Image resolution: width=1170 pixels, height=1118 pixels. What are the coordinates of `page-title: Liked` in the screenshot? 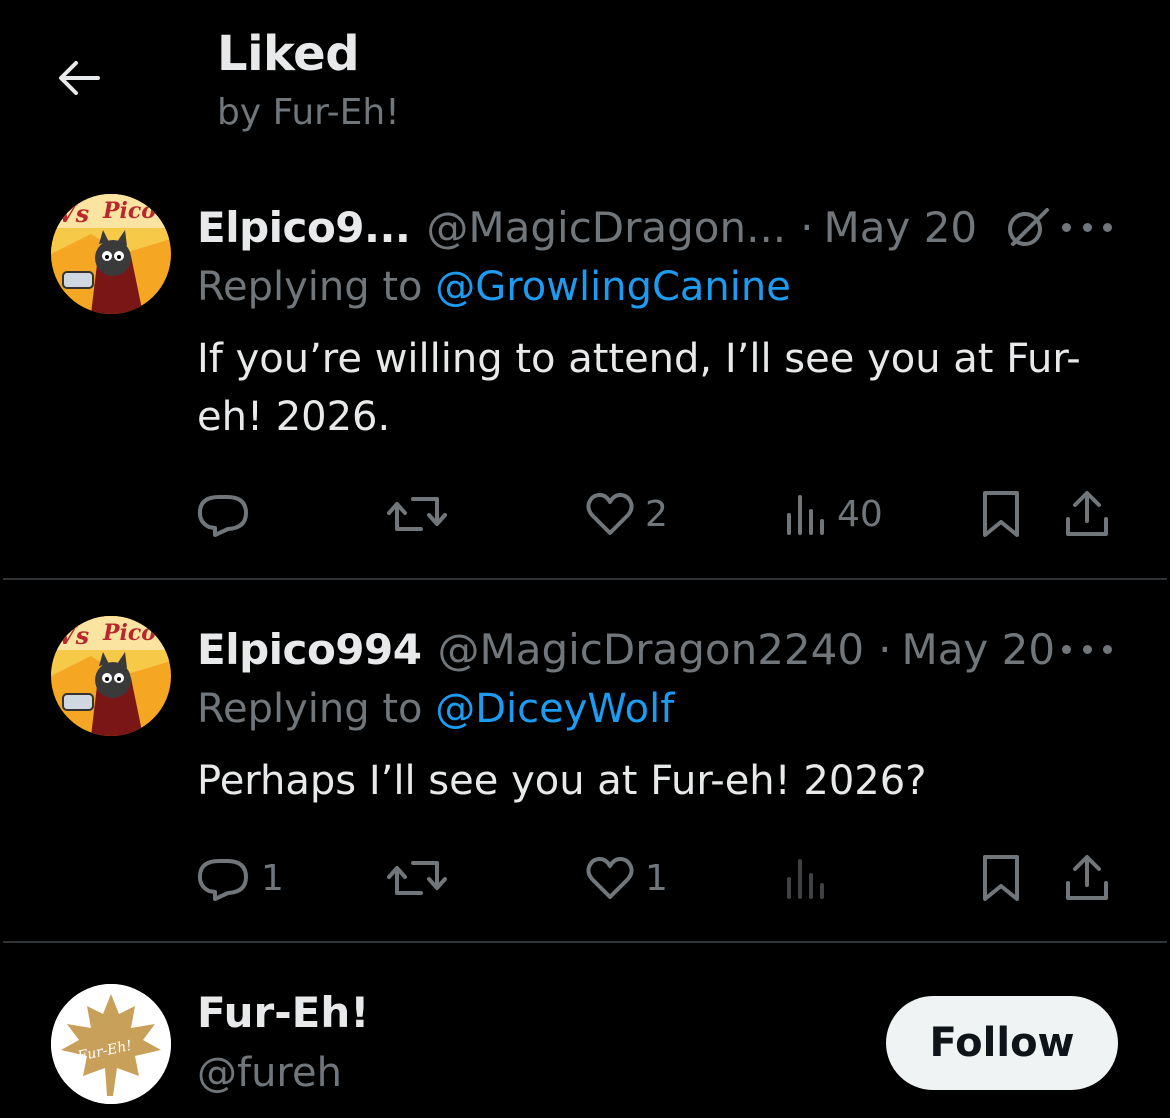 It's located at (288, 54).